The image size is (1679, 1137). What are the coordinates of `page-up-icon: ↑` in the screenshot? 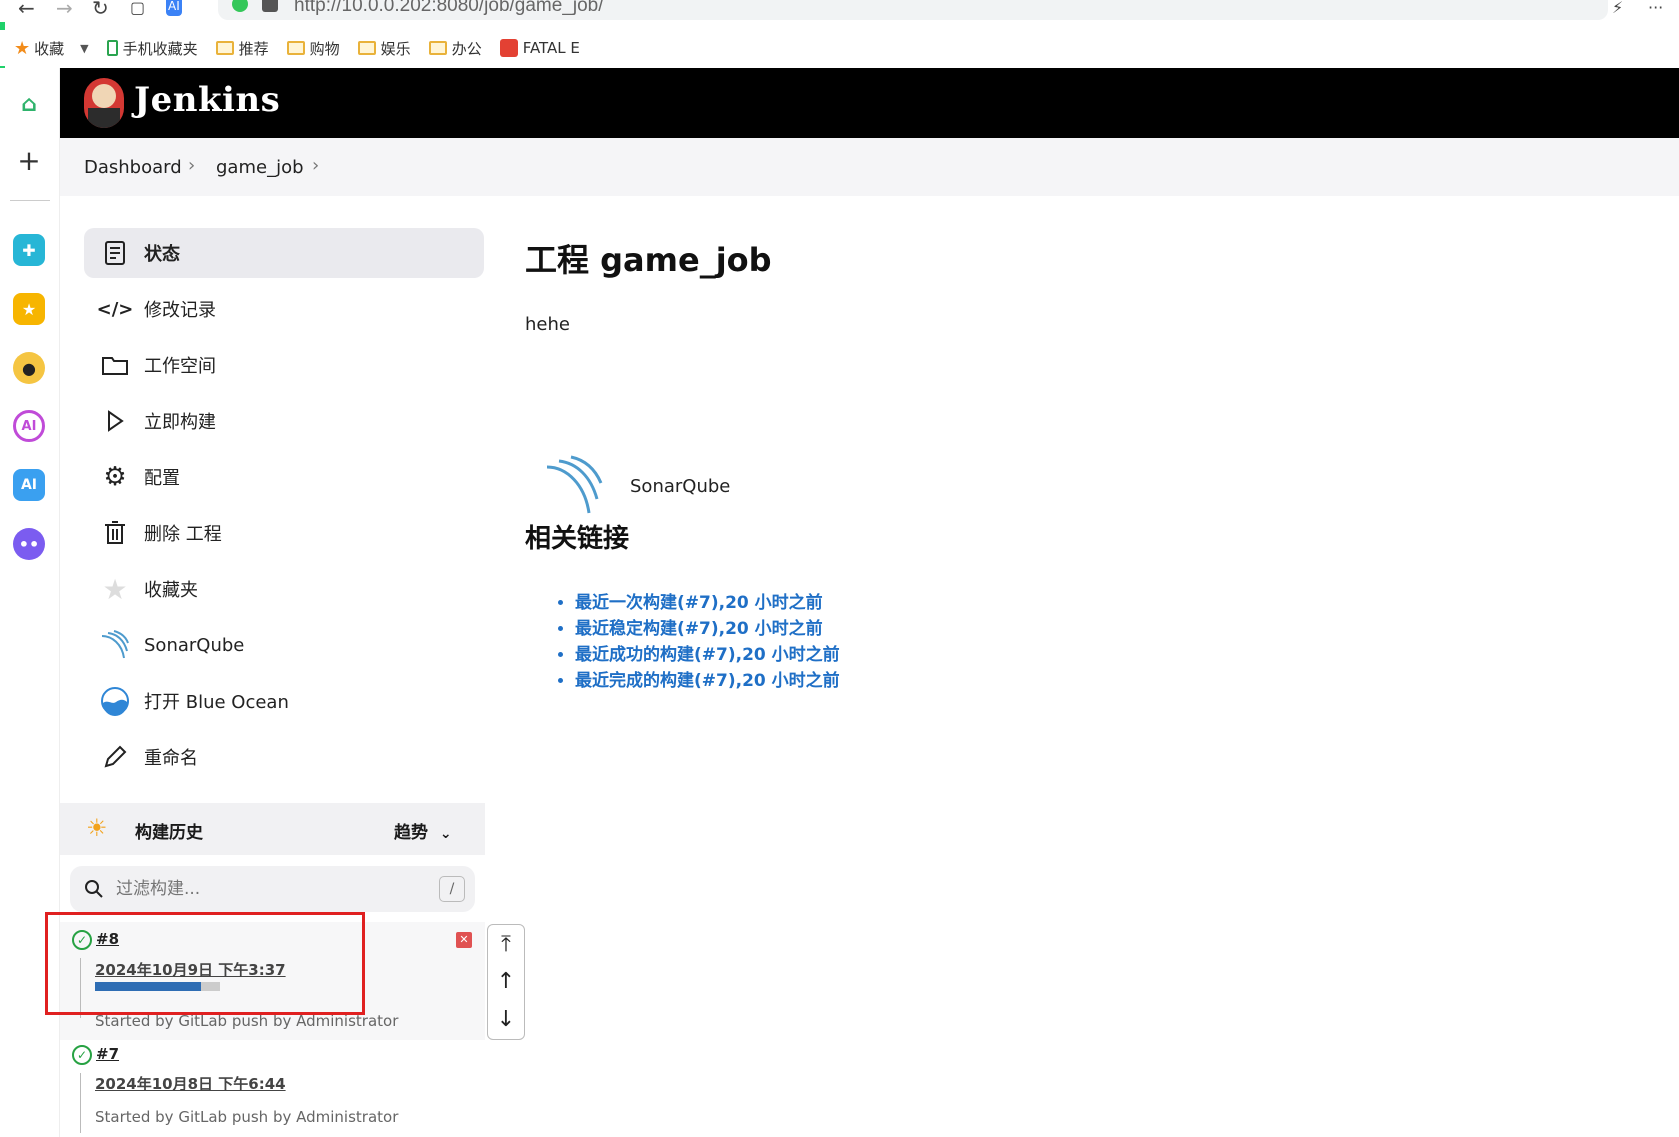 It's located at (506, 982).